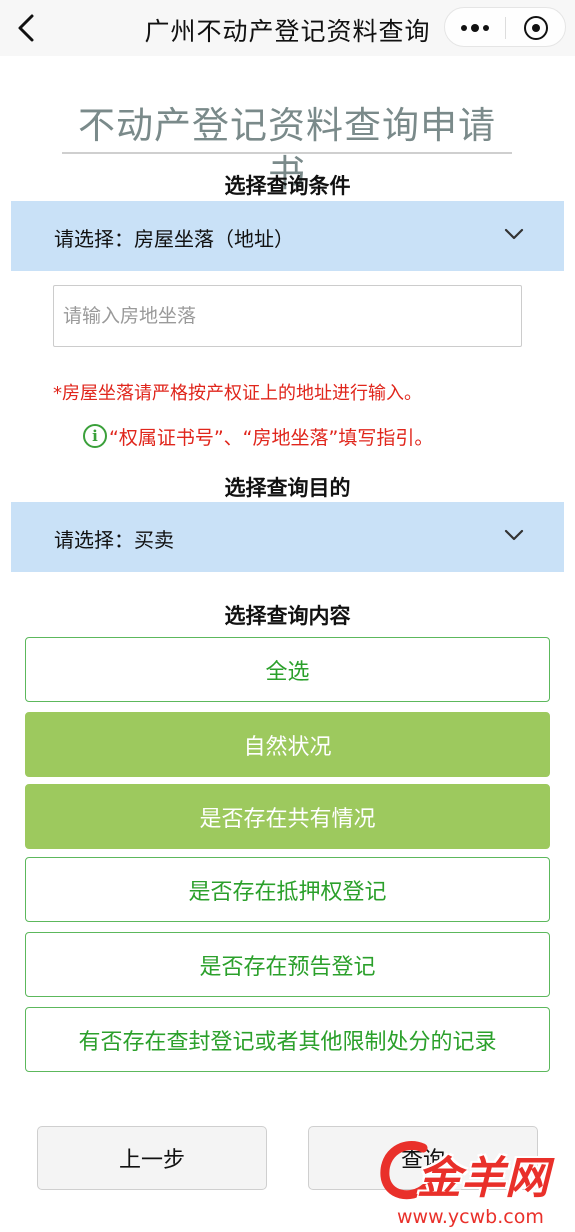 The image size is (575, 1232). What do you see at coordinates (287, 819) in the screenshot?
I see `option-label: 是否存在共有情况` at bounding box center [287, 819].